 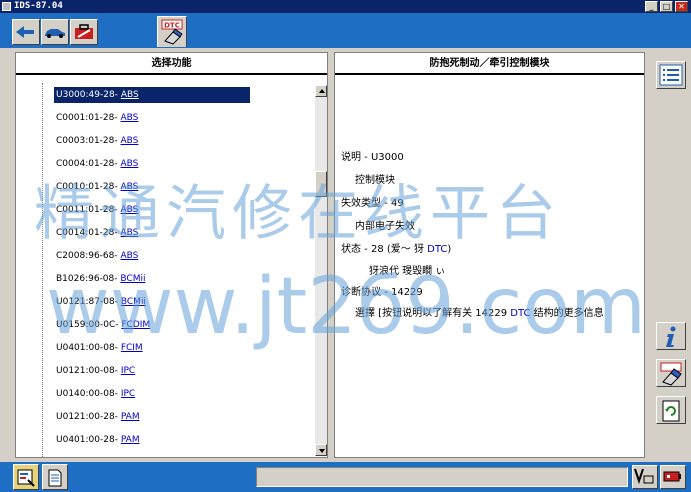 I want to click on dtc-code: U0401:00-08-, so click(x=87, y=348).